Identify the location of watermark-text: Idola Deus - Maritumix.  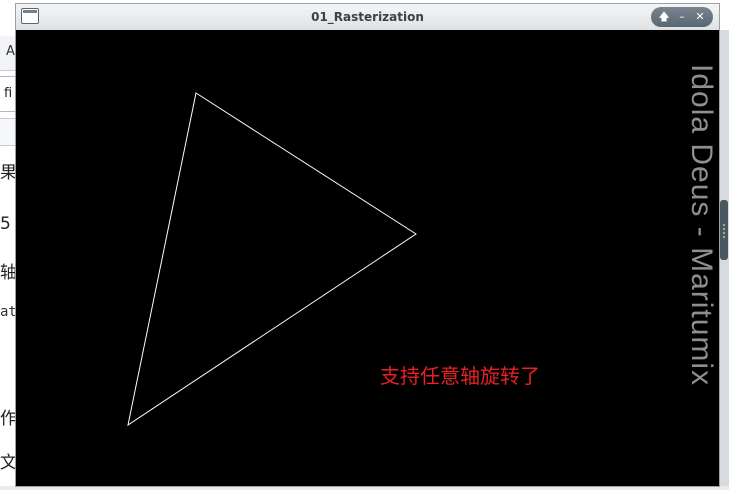
(701, 225).